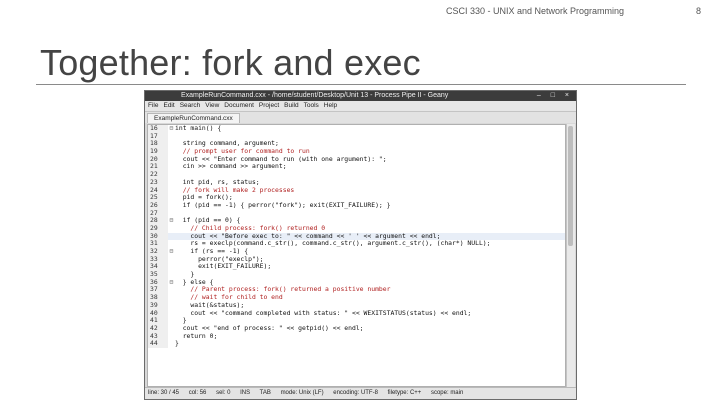  I want to click on status-scope: scope: main, so click(447, 393).